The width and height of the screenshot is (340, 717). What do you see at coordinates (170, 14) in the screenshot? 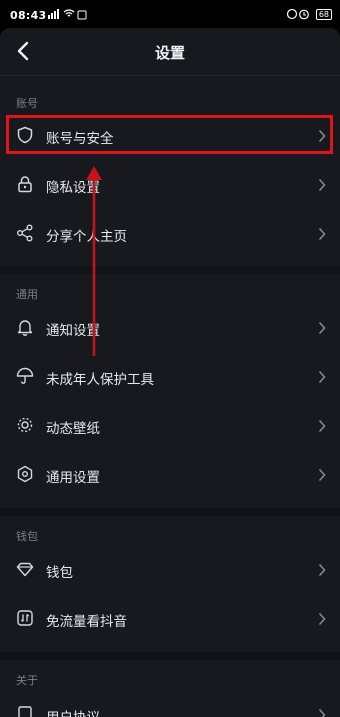
I see `status-bar: 08:43 68` at bounding box center [170, 14].